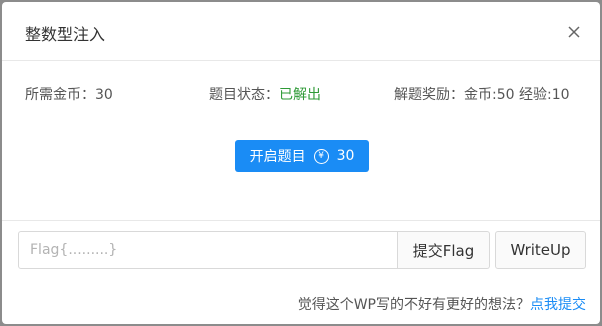 The image size is (602, 326). Describe the element at coordinates (65, 34) in the screenshot. I see `modal-title: 整数型注入` at that location.